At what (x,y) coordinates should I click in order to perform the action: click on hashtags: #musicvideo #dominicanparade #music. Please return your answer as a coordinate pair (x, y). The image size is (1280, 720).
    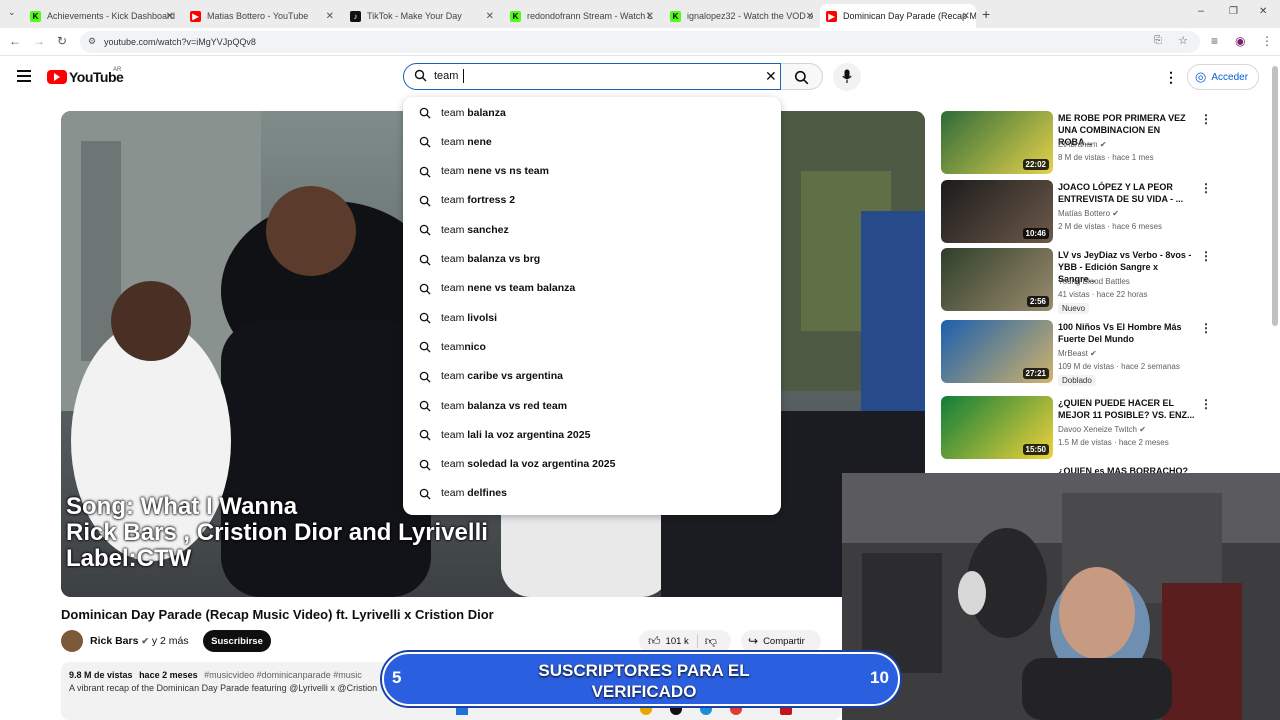
    Looking at the image, I should click on (283, 675).